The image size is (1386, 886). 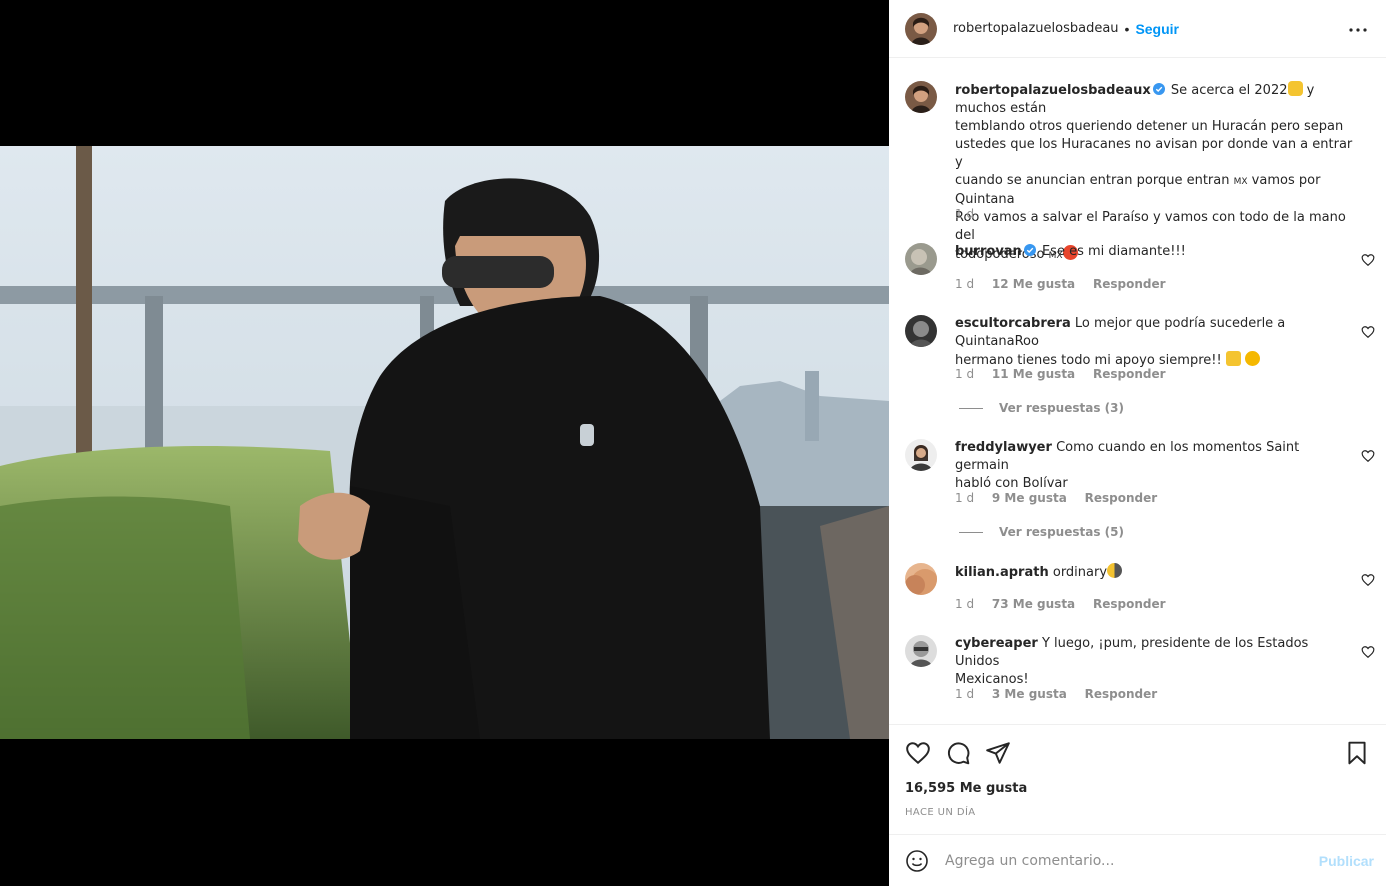 I want to click on comment-likes: 11 Me gusta, so click(x=1033, y=374).